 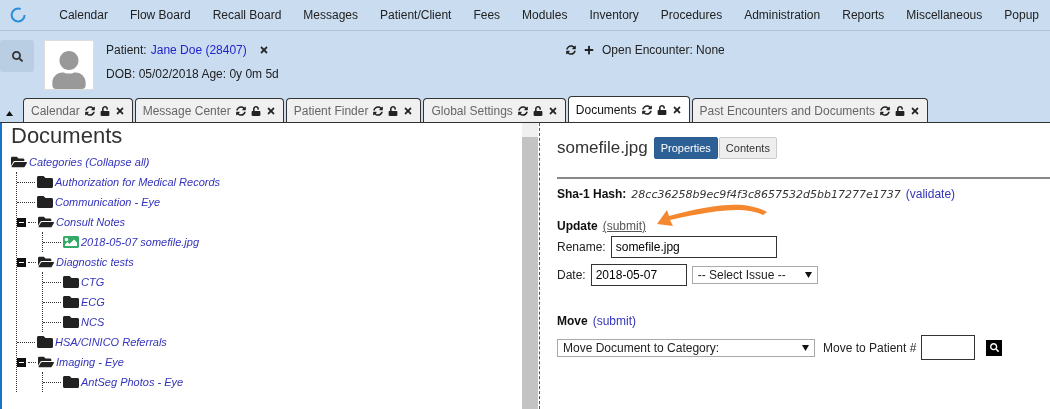 What do you see at coordinates (572, 321) in the screenshot?
I see `move-heading: Move` at bounding box center [572, 321].